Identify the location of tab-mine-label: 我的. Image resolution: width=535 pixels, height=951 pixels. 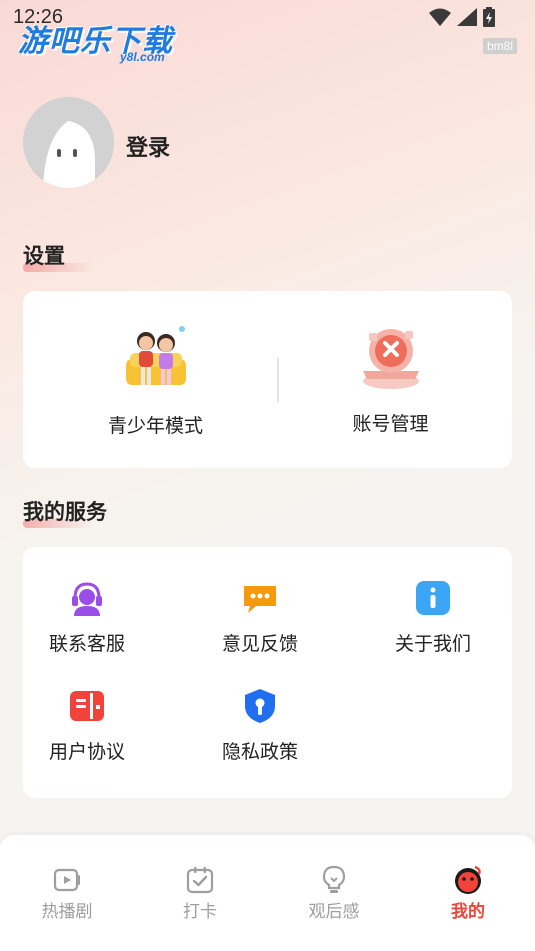
(468, 912).